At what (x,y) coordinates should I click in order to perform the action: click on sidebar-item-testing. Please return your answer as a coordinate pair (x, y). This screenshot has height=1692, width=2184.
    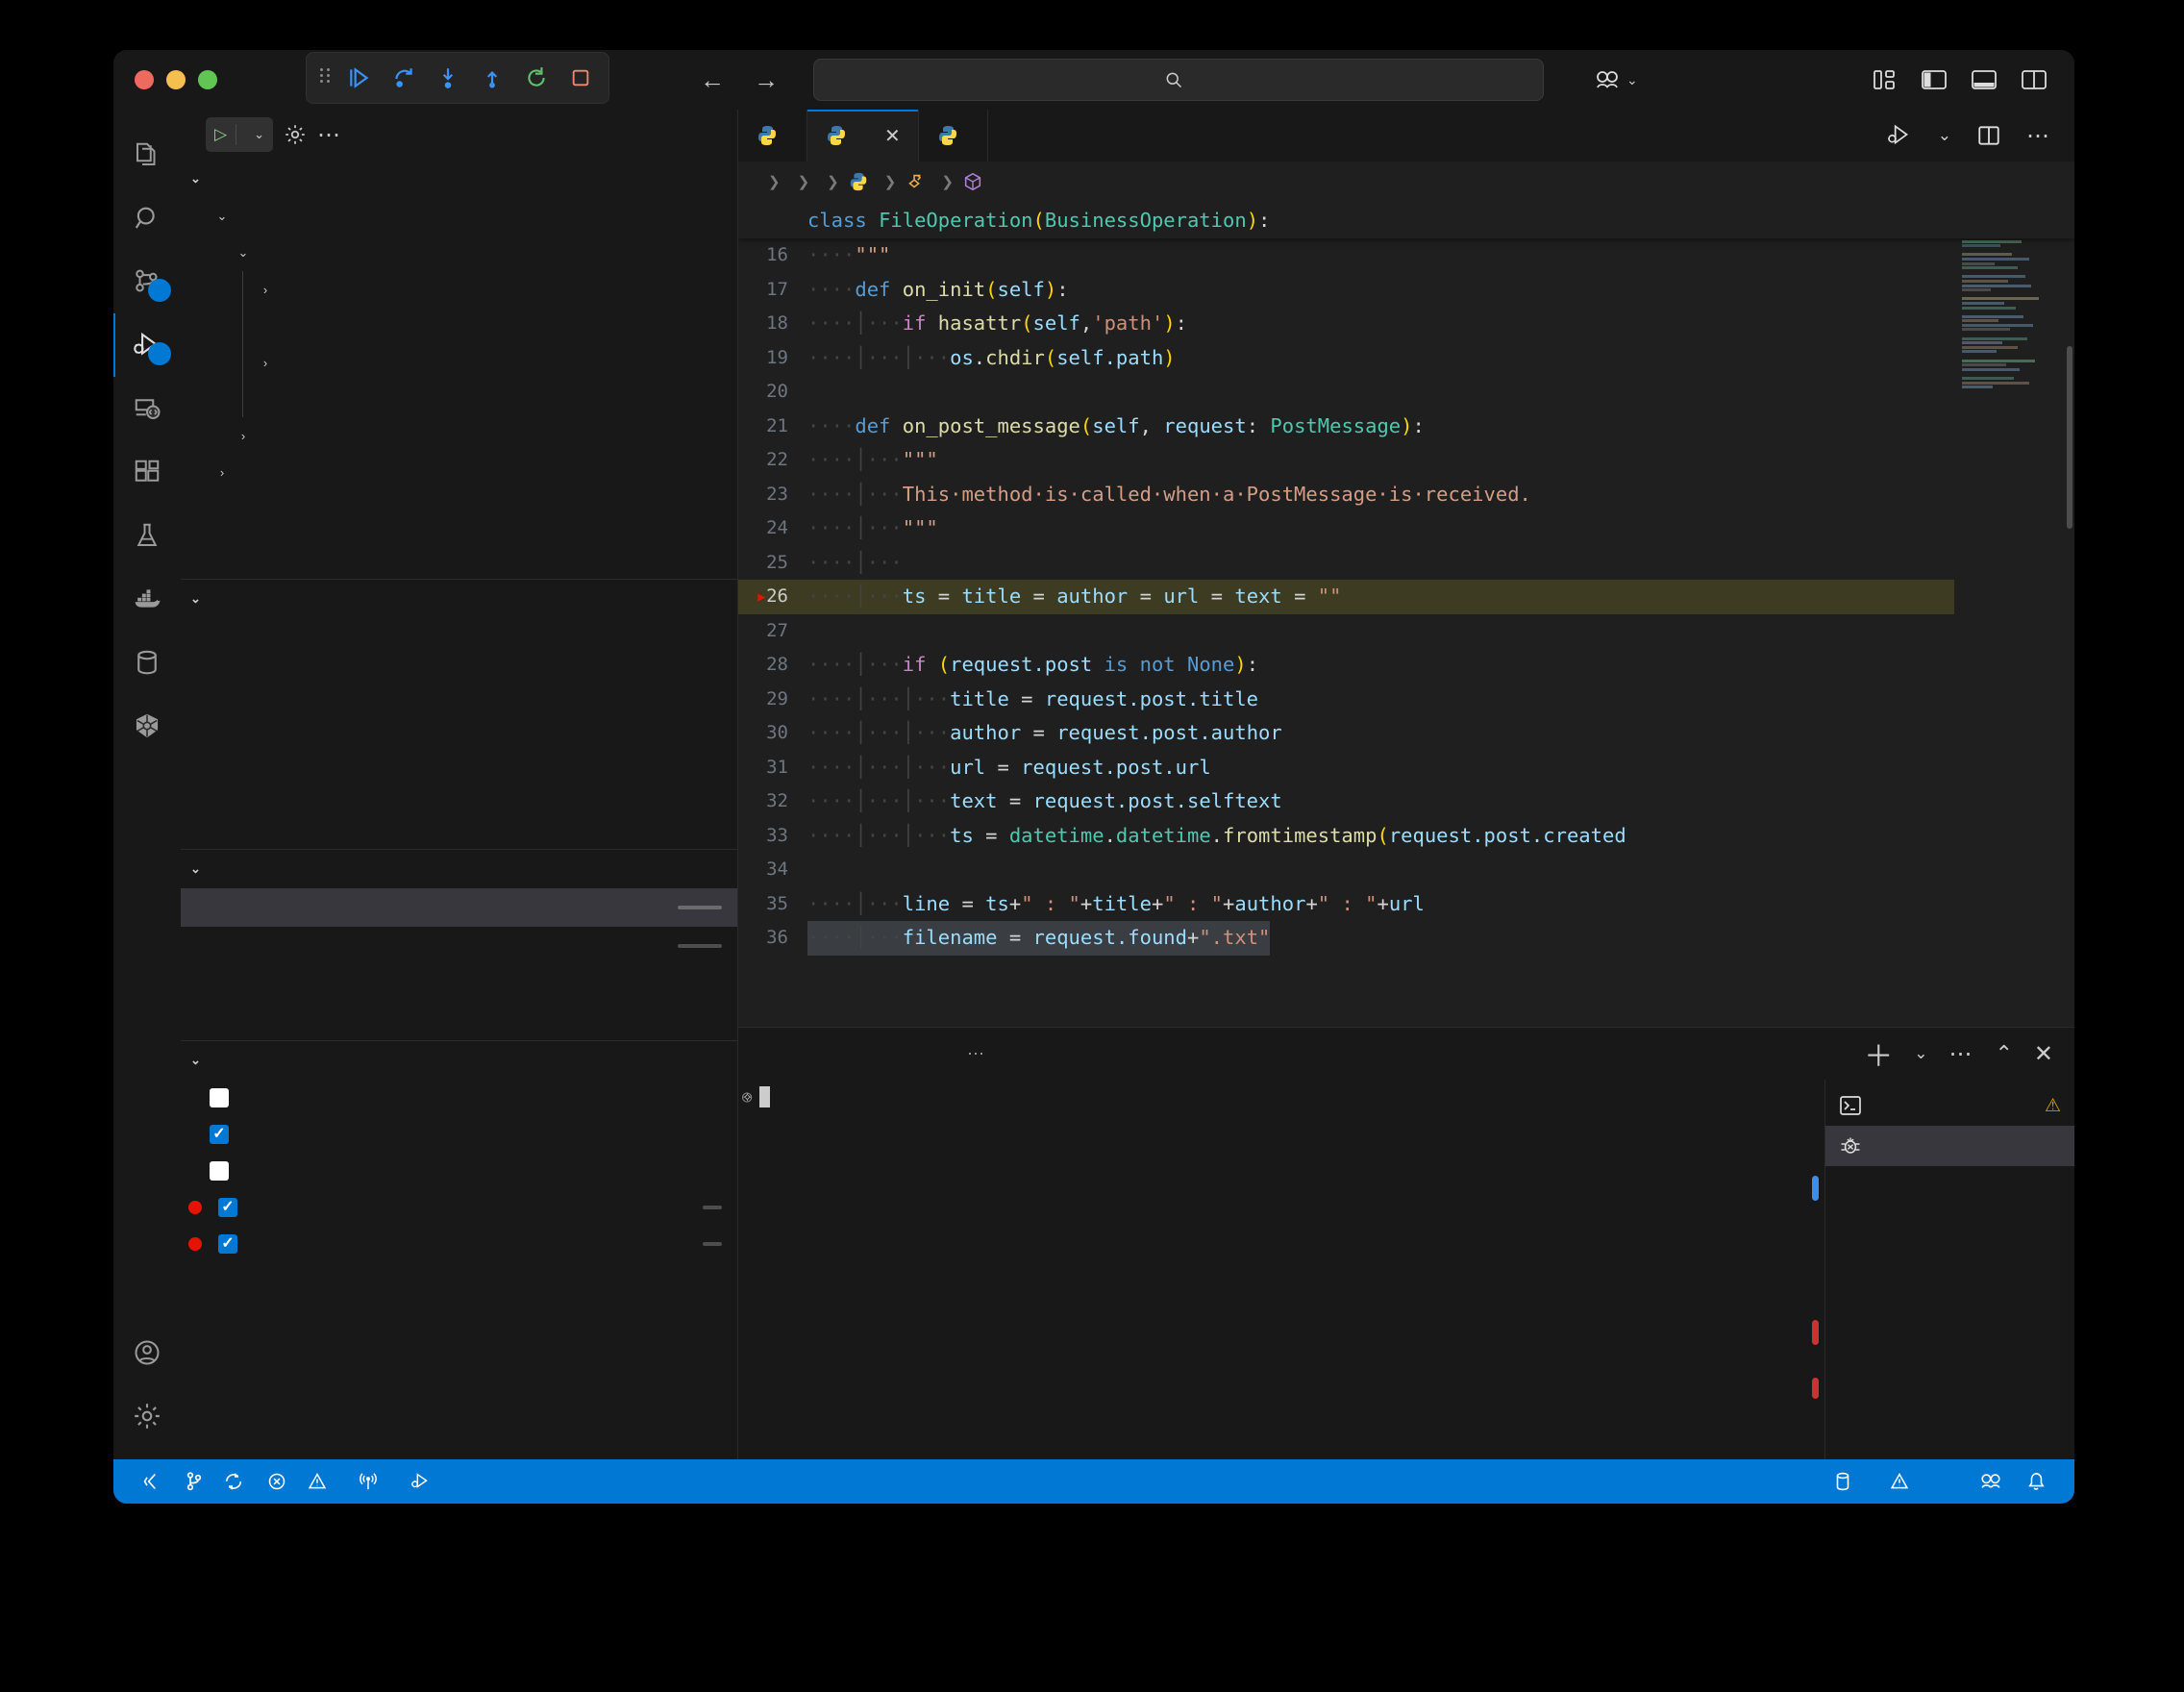
    Looking at the image, I should click on (147, 535).